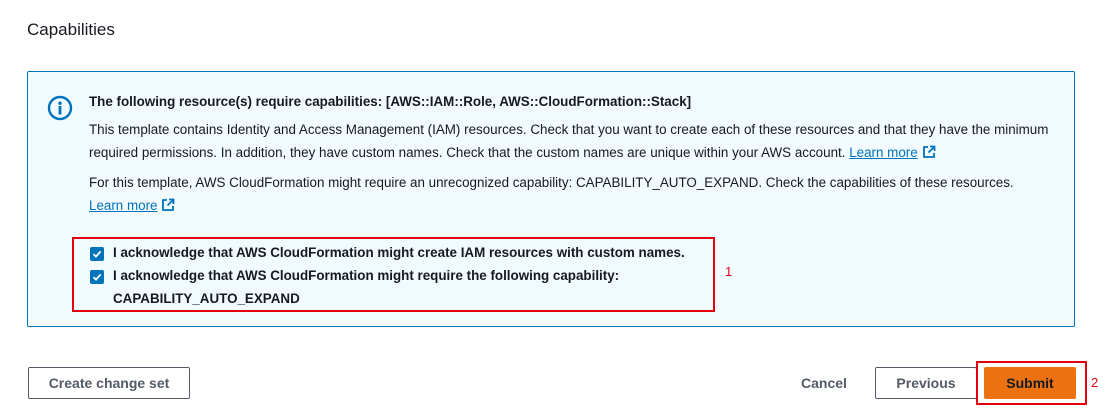 The height and width of the screenshot is (416, 1112). I want to click on cancel-button: Cancel, so click(824, 383).